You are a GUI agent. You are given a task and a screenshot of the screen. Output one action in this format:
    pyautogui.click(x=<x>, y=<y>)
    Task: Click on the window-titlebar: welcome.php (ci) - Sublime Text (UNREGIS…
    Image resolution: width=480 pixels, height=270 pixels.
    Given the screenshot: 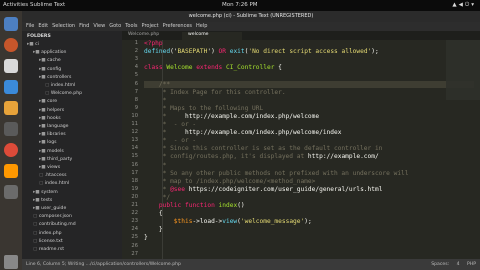 What is the action you would take?
    pyautogui.click(x=251, y=20)
    